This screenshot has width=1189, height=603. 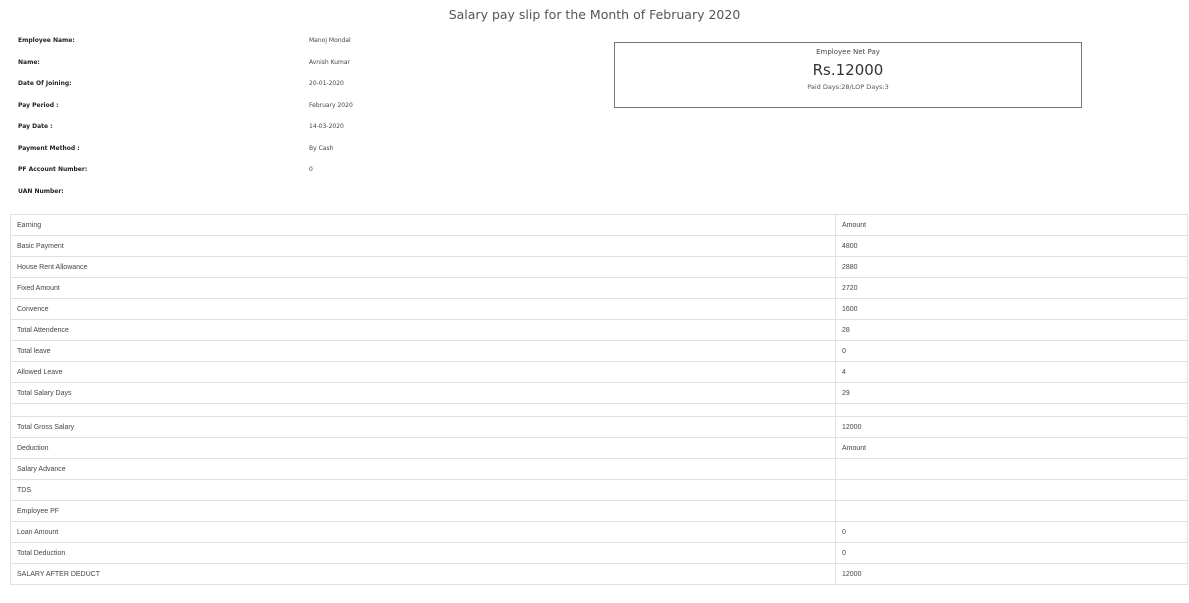 What do you see at coordinates (38, 105) in the screenshot?
I see `info-label: Pay Period :` at bounding box center [38, 105].